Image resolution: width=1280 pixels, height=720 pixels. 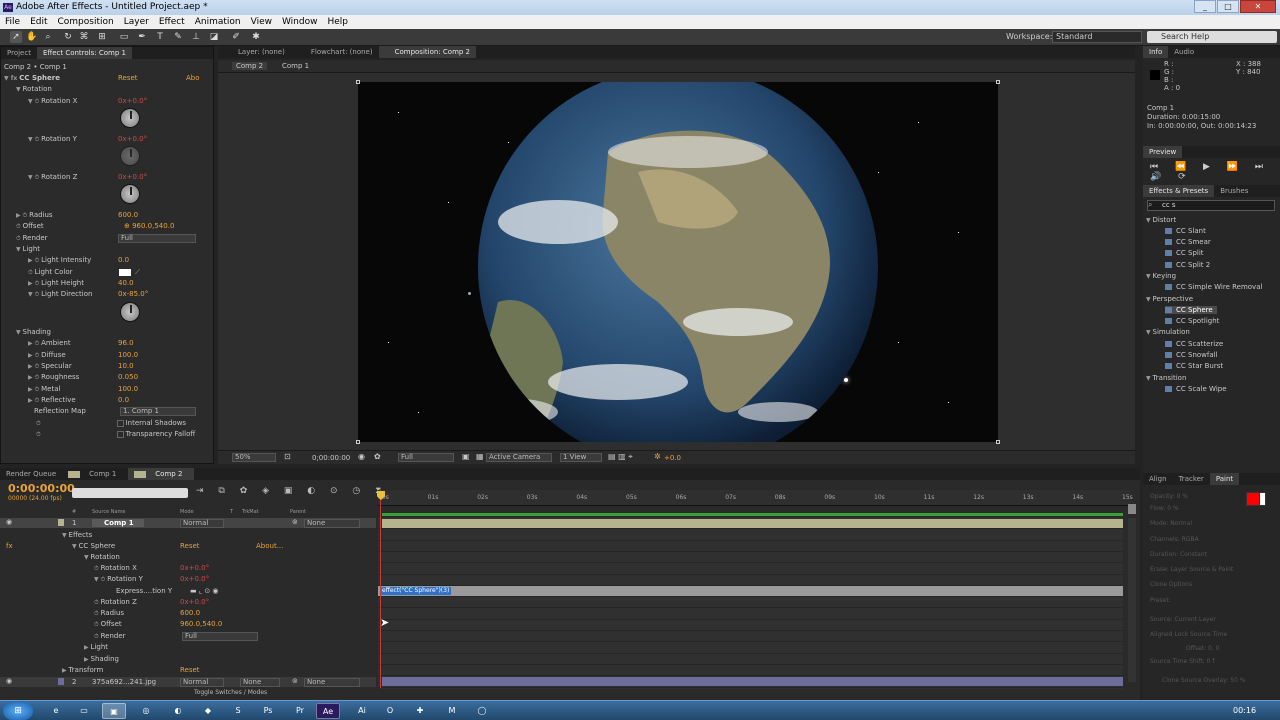 I want to click on ec-light-intensity: ▶ ⏱ Light Intensity, so click(x=59, y=260).